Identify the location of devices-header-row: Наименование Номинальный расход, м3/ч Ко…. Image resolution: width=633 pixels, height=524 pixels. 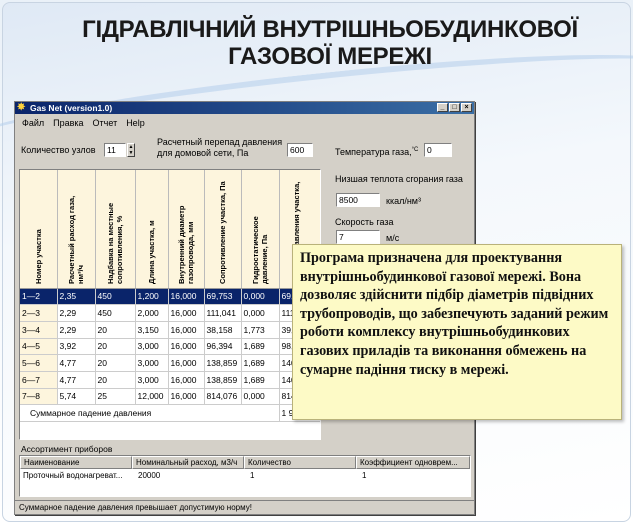
(245, 462).